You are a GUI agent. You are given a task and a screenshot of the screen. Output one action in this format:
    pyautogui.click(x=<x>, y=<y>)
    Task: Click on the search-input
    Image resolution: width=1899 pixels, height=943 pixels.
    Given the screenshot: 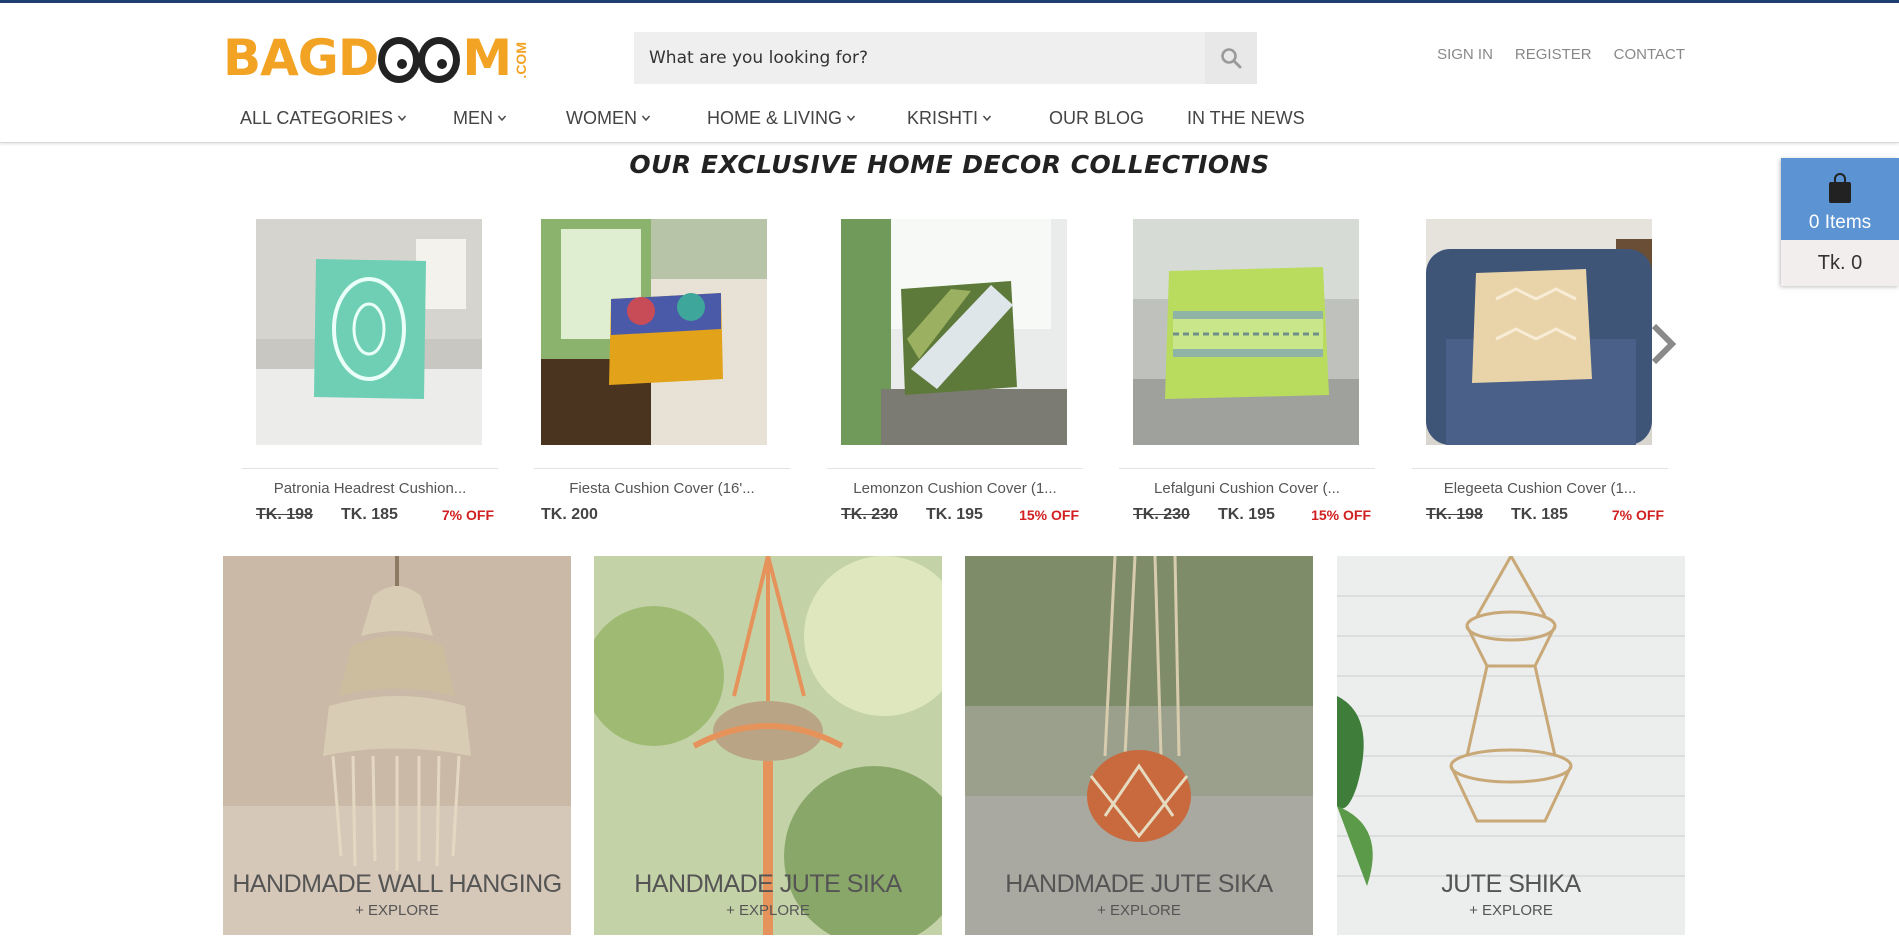 What is the action you would take?
    pyautogui.click(x=919, y=58)
    